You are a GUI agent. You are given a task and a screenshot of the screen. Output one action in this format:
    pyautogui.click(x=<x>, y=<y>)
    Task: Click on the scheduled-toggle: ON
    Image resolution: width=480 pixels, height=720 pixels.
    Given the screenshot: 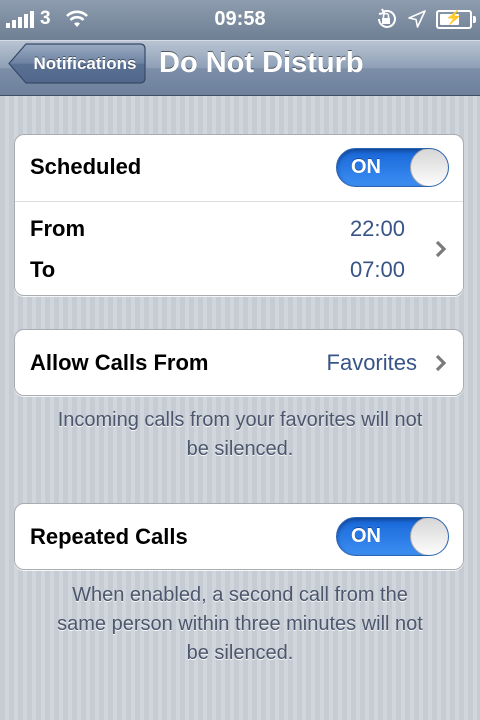 What is the action you would take?
    pyautogui.click(x=392, y=167)
    